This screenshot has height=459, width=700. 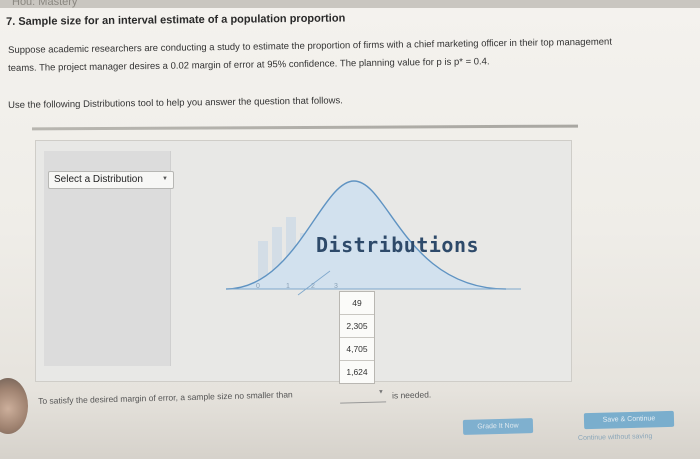 I want to click on tick-label: 3, so click(x=336, y=286).